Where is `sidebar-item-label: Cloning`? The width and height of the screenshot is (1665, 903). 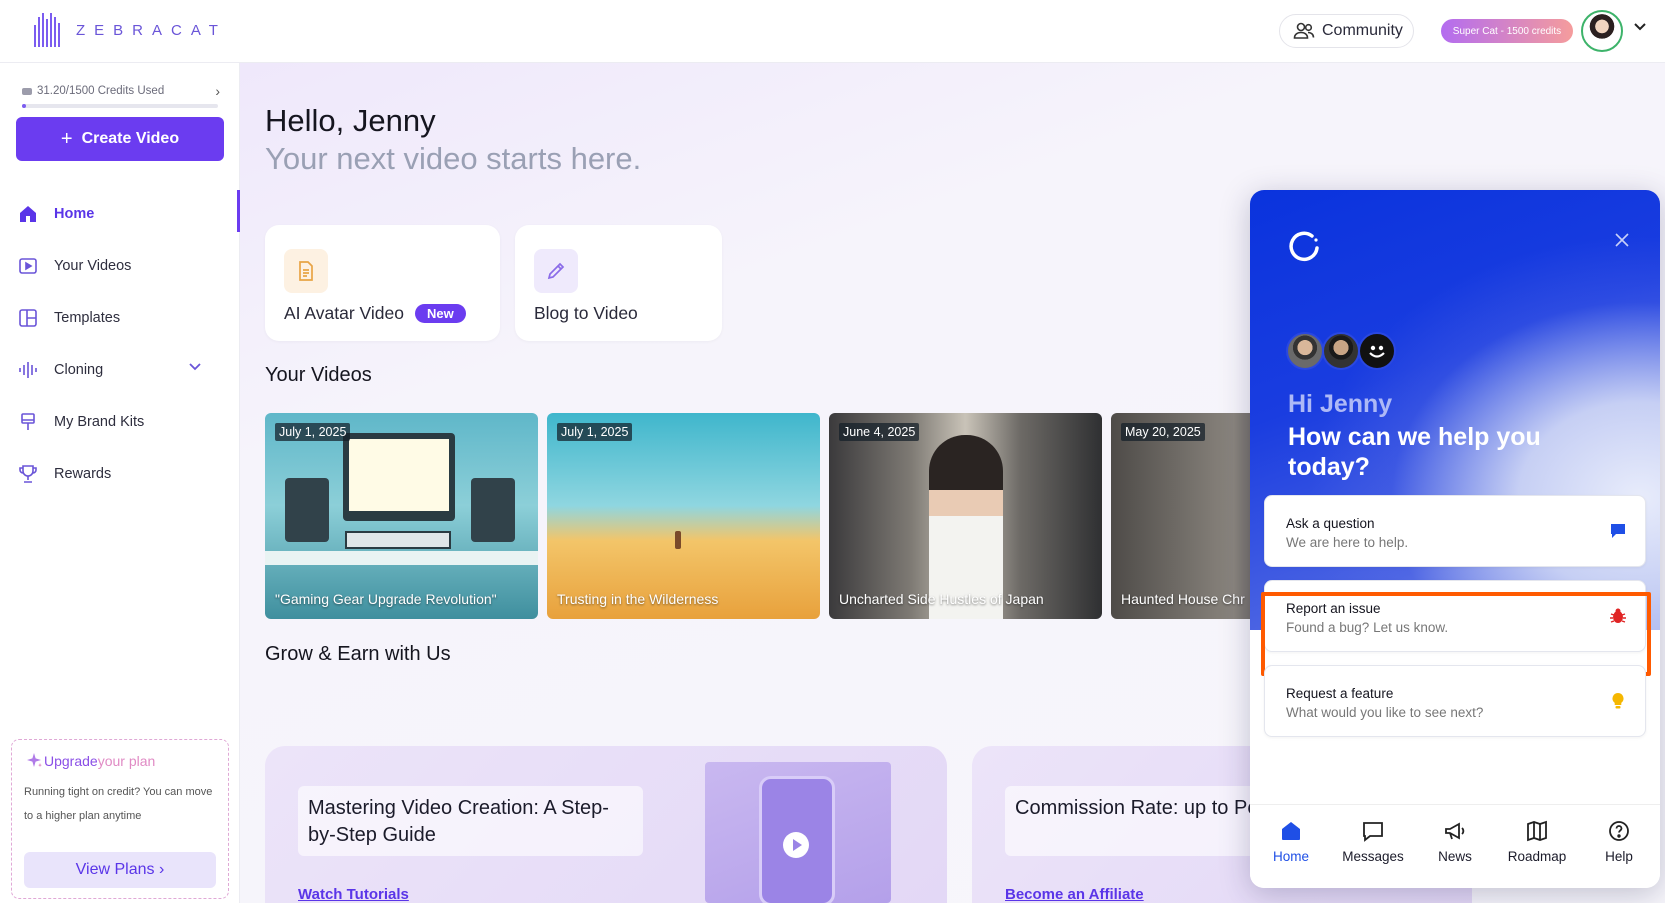 sidebar-item-label: Cloning is located at coordinates (79, 370).